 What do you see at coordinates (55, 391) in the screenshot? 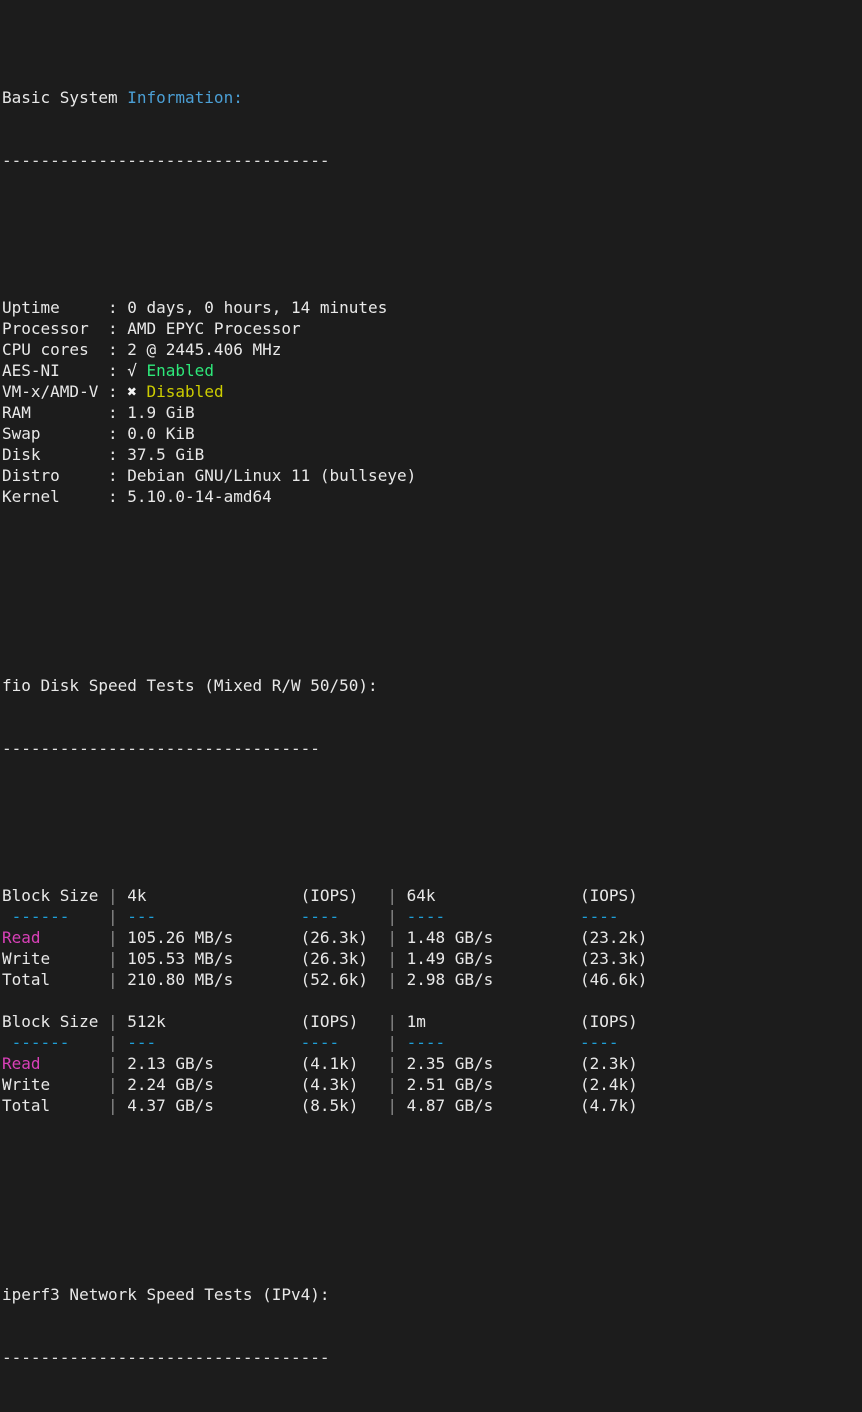
I see `system-row-label: VM-x/AMD-V` at bounding box center [55, 391].